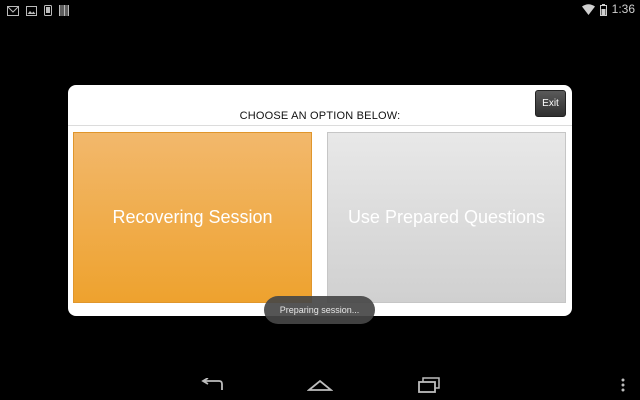  Describe the element at coordinates (320, 116) in the screenshot. I see `dialog-title: CHOOSE AN OPTION BELOW:` at that location.